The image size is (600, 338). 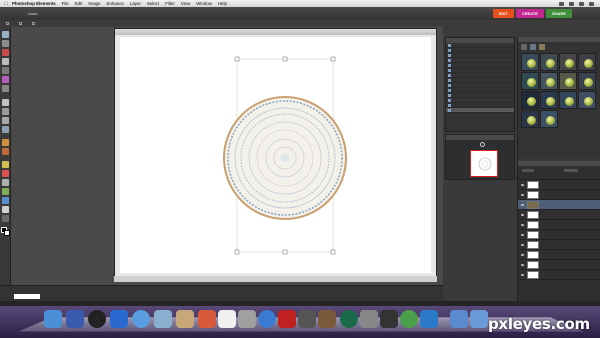 I want to click on layer-row-selected, so click(x=559, y=205).